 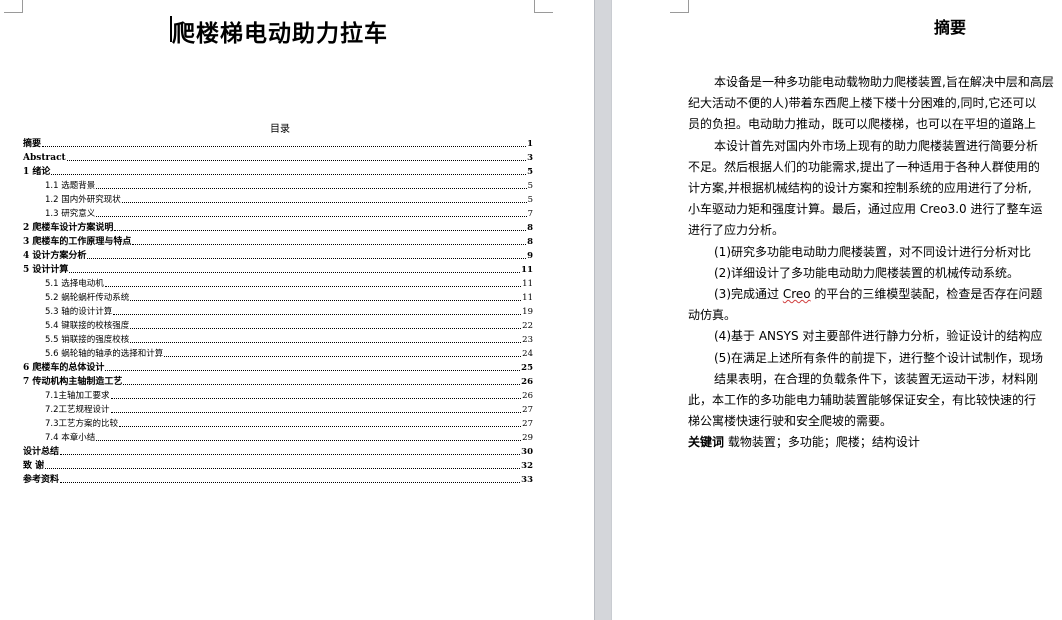 I want to click on toc-entry-label: 1.3 研究意义, so click(x=70, y=214).